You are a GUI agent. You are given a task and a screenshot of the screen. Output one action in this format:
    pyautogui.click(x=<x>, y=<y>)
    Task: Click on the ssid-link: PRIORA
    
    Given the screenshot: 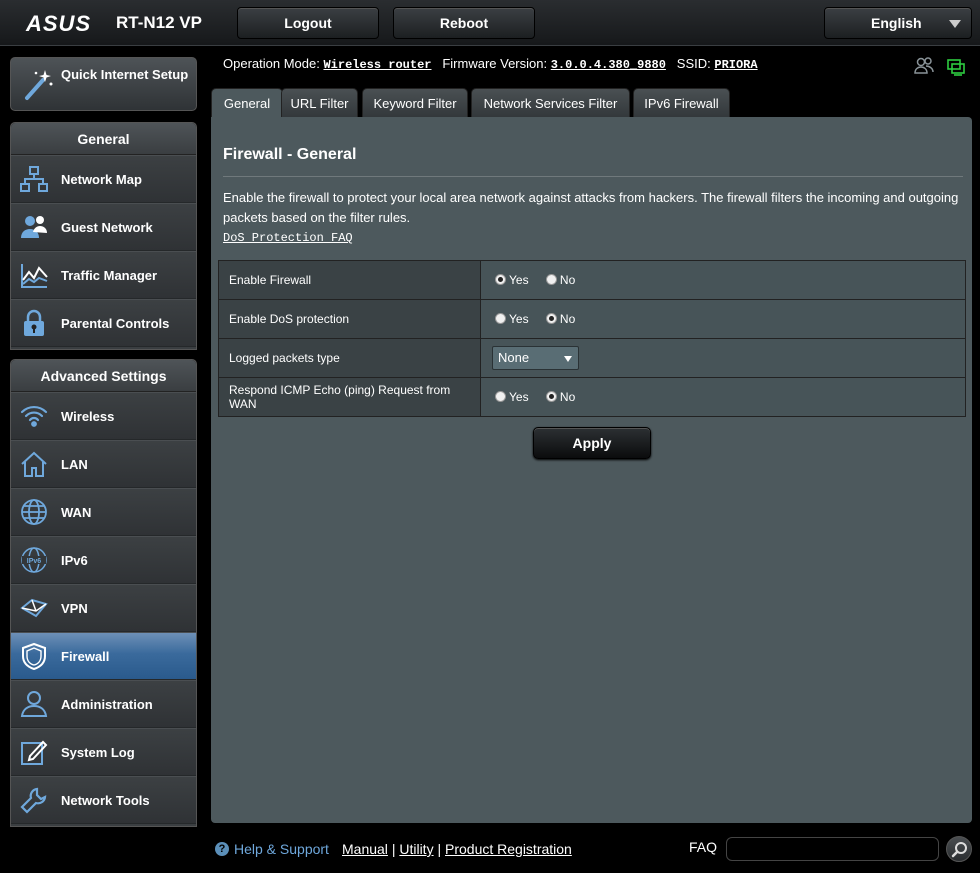 What is the action you would take?
    pyautogui.click(x=735, y=65)
    